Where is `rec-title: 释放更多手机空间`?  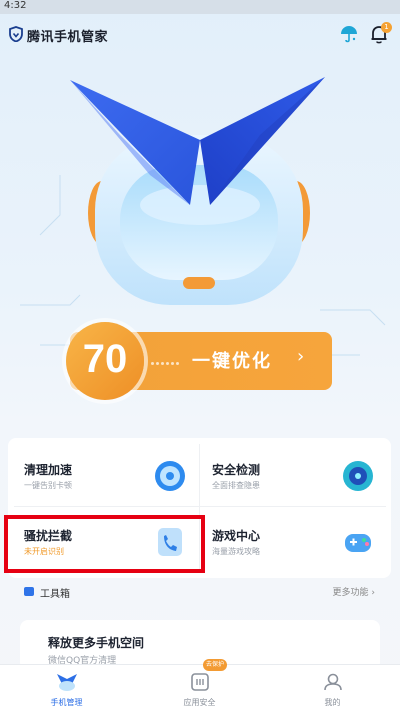 rec-title: 释放更多手机空间 is located at coordinates (96, 643).